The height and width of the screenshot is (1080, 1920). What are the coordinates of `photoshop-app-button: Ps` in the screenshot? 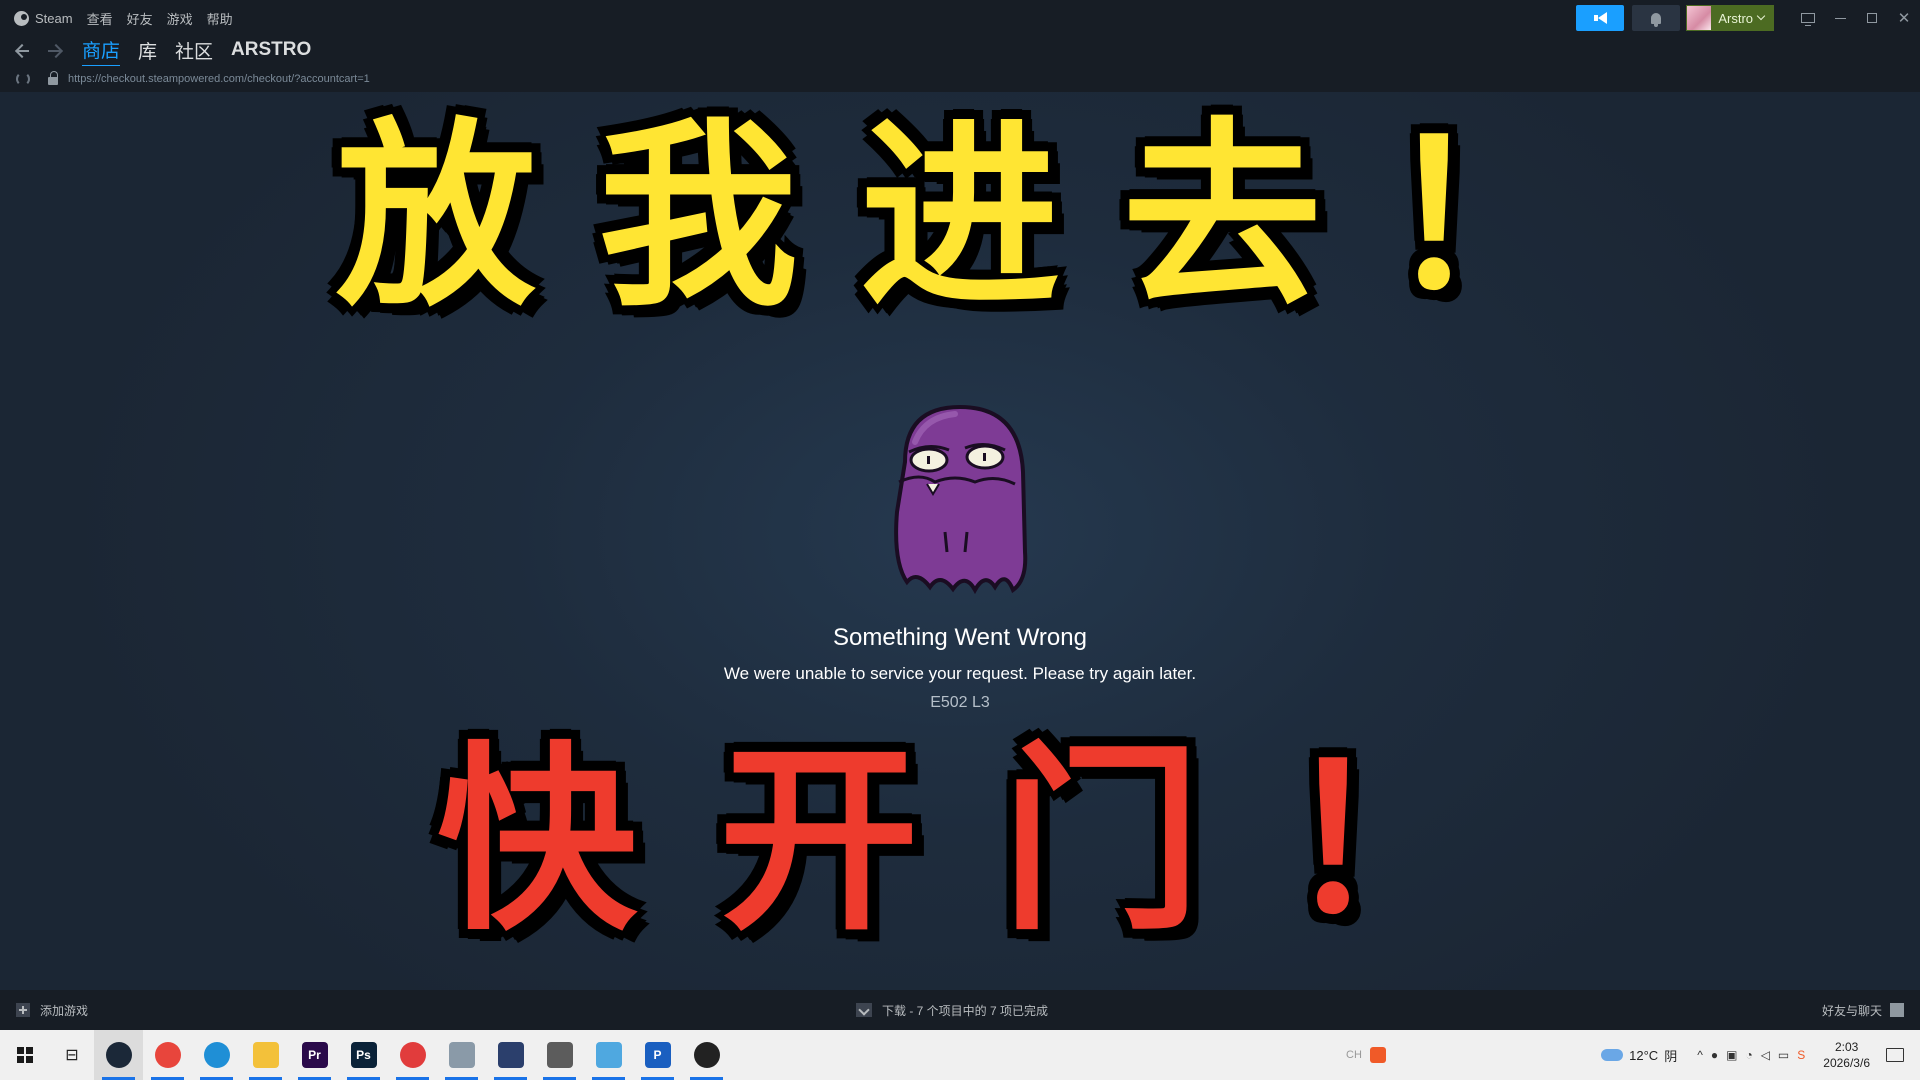 It's located at (363, 1055).